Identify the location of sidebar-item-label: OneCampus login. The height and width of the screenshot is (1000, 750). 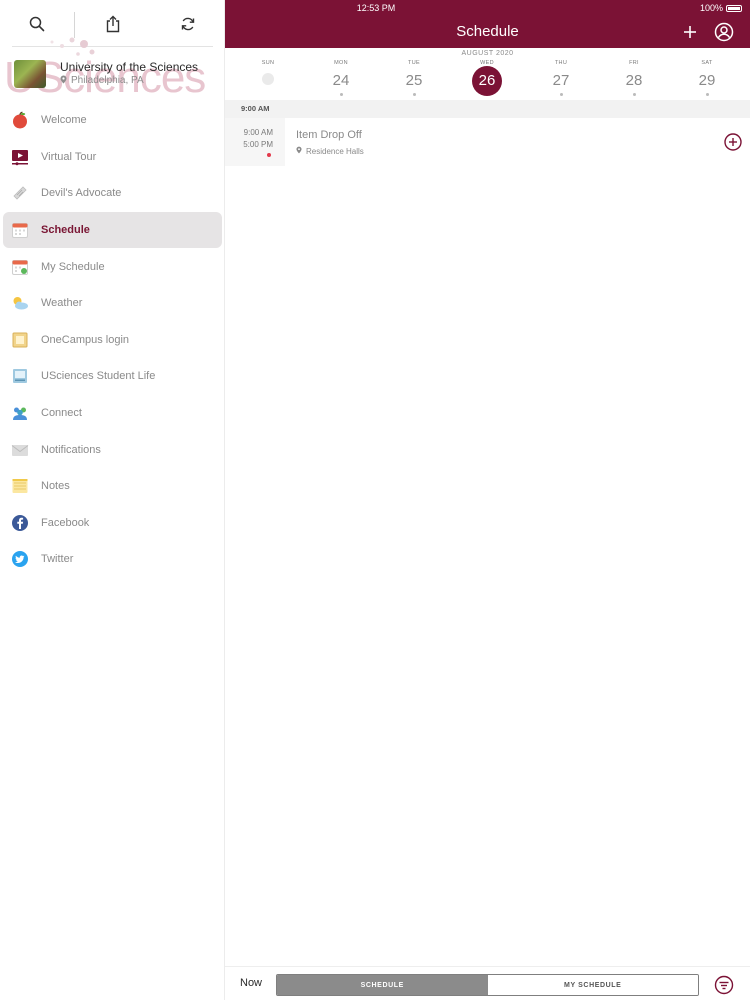
(85, 339).